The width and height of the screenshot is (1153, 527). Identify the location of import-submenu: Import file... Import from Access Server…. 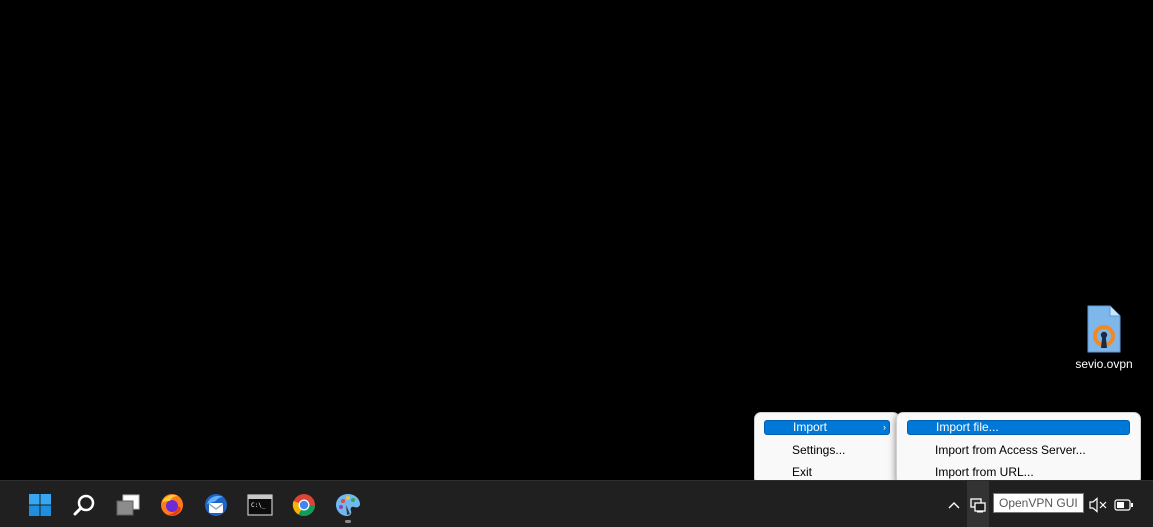
(1018, 448).